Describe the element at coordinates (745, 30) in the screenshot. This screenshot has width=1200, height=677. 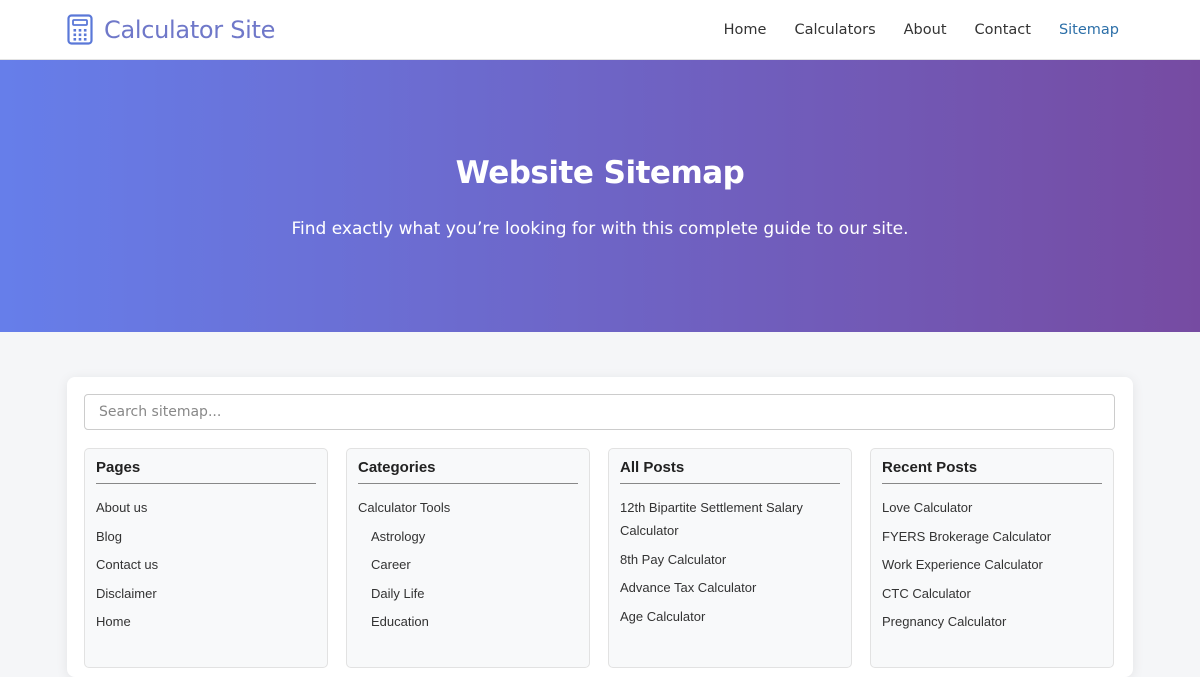
I see `nav-home: Home` at that location.